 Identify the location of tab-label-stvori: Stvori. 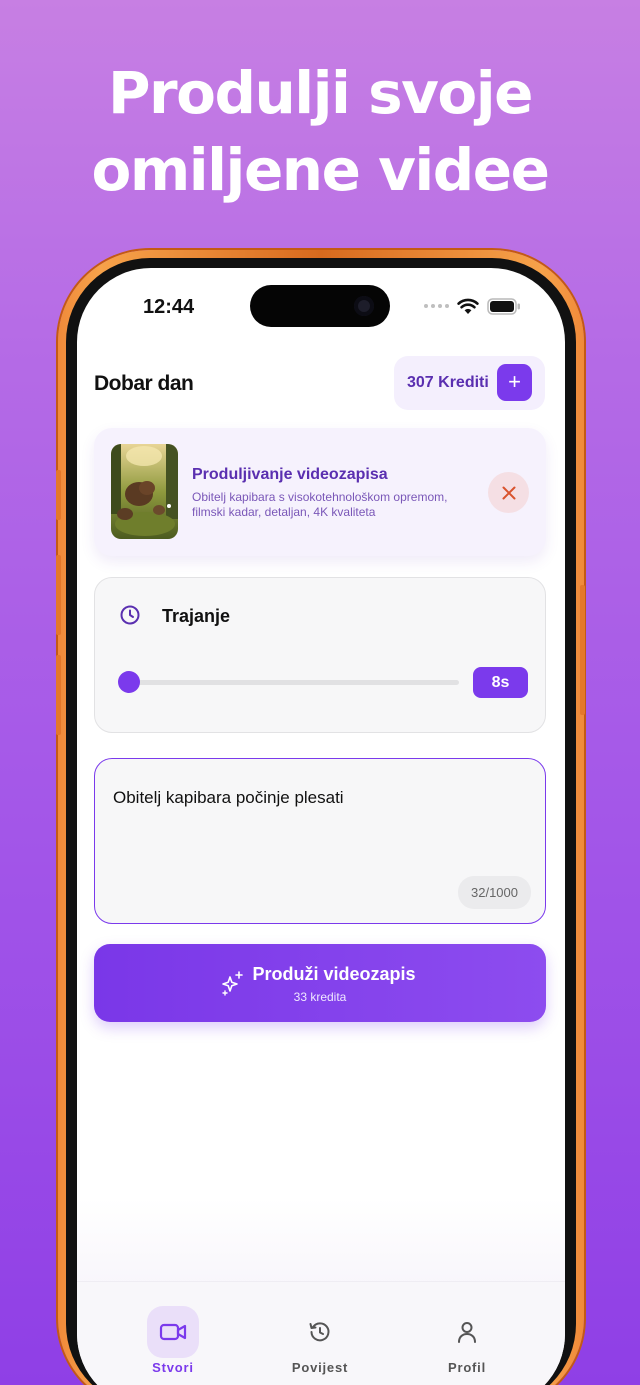
(173, 1367).